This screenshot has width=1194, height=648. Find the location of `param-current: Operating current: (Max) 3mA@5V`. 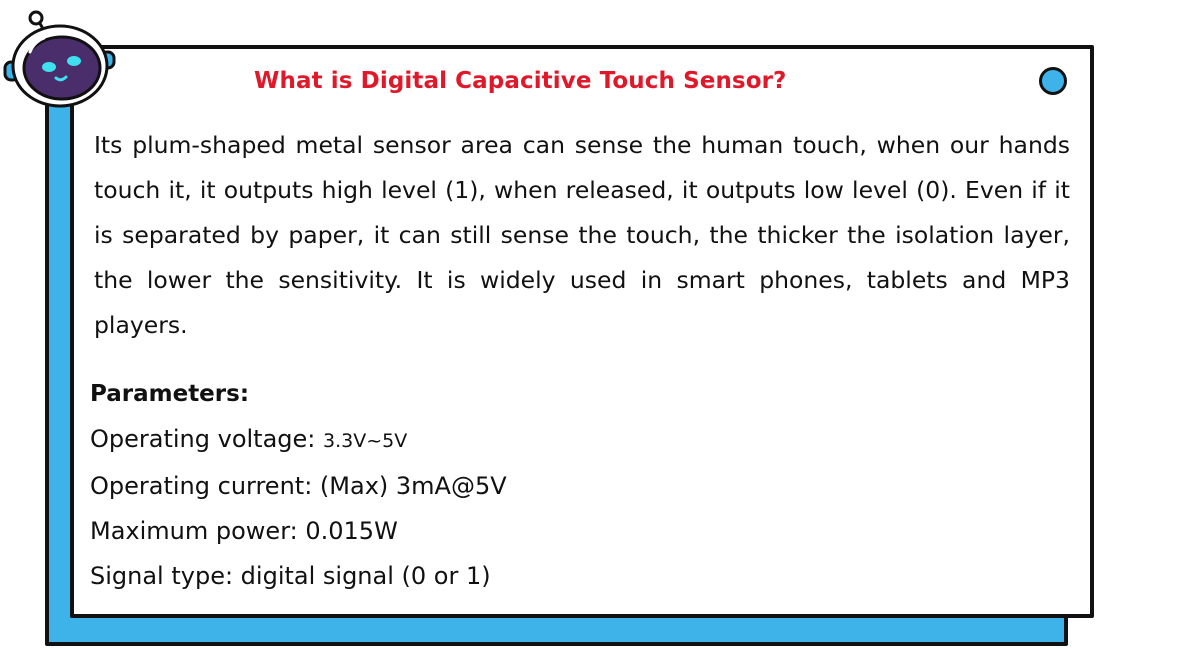

param-current: Operating current: (Max) 3mA@5V is located at coordinates (298, 486).